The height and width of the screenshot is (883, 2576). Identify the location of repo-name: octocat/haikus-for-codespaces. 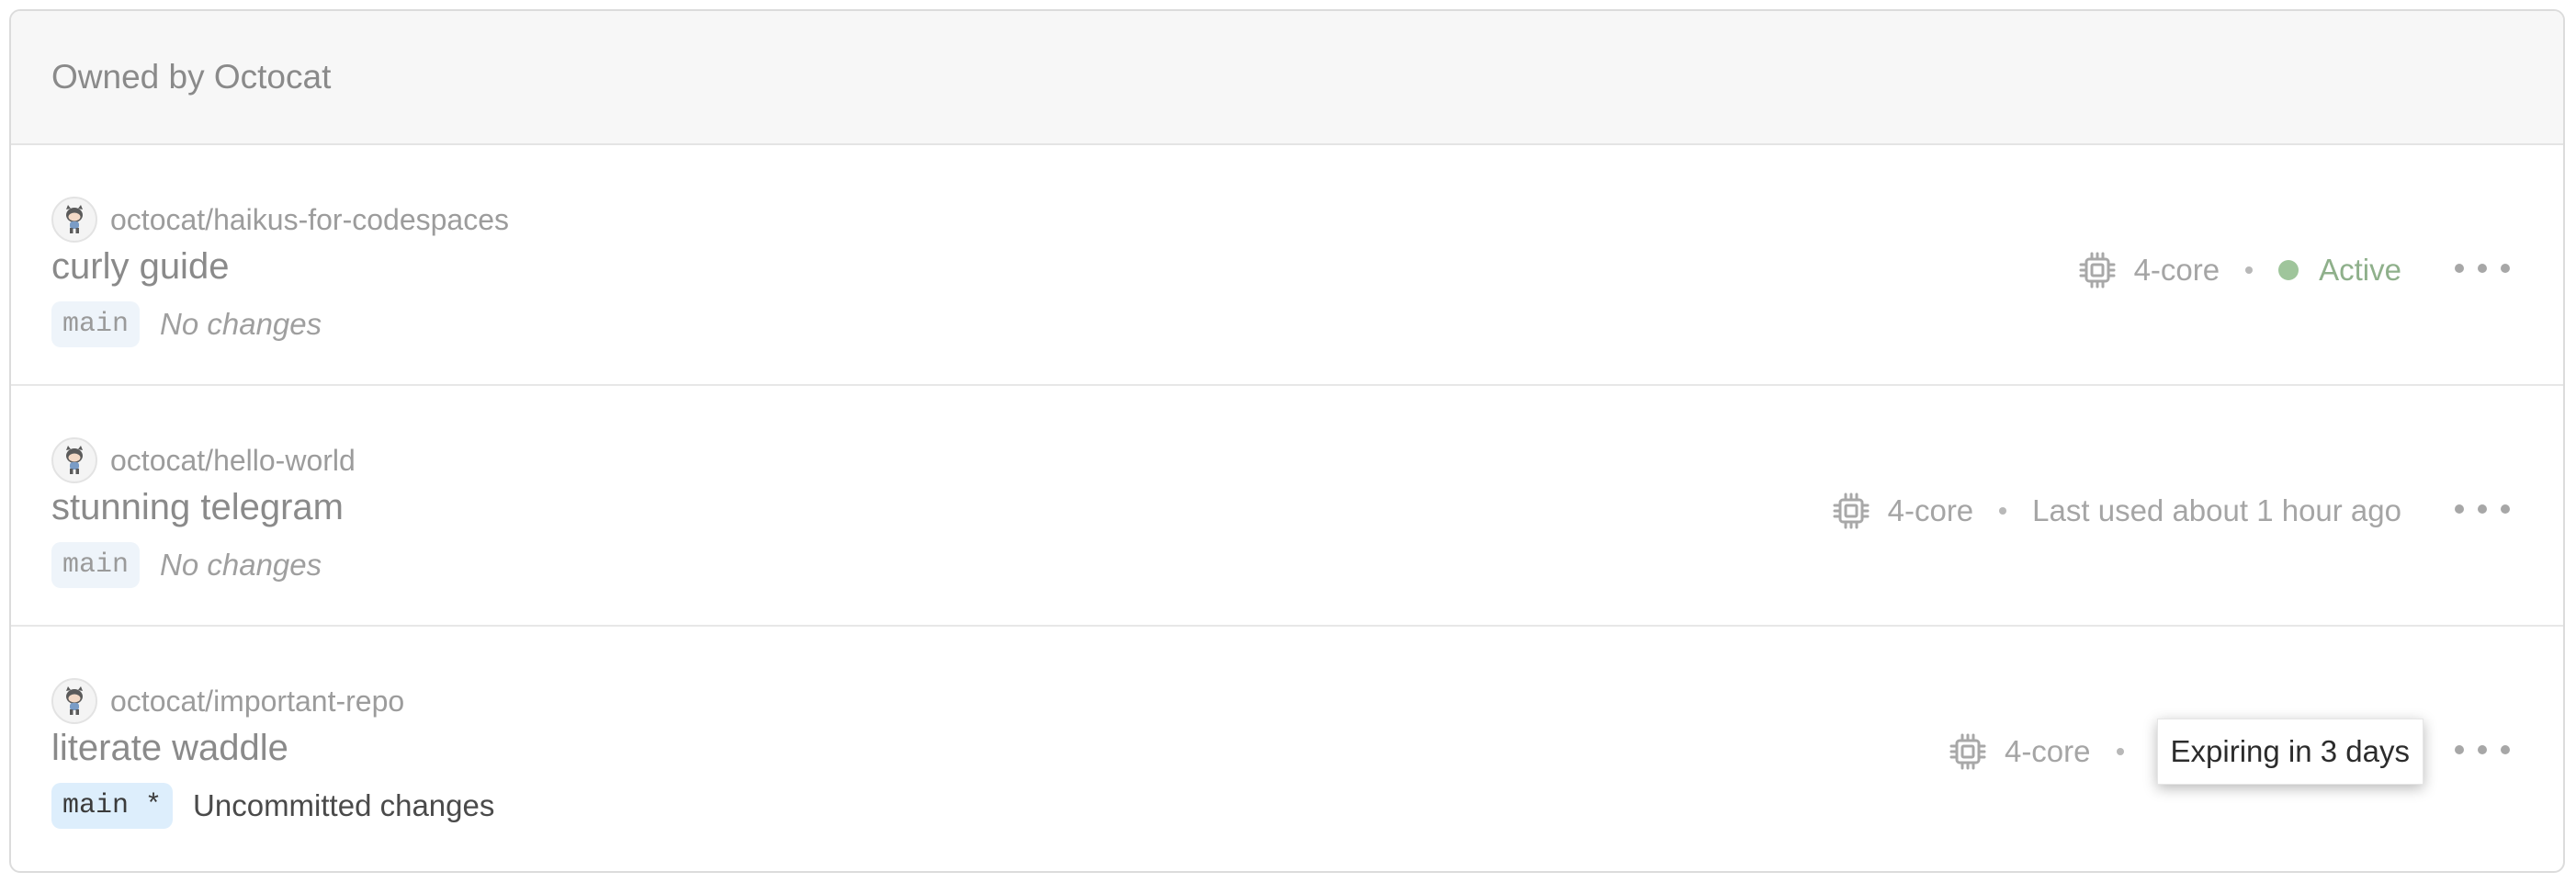
(309, 220).